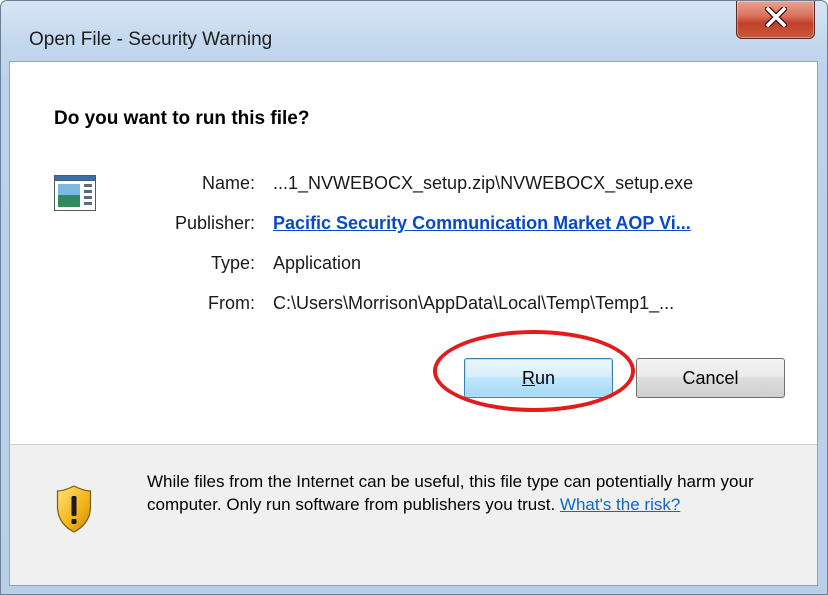 This screenshot has width=828, height=595. What do you see at coordinates (534, 371) in the screenshot?
I see `run-highlight-circle` at bounding box center [534, 371].